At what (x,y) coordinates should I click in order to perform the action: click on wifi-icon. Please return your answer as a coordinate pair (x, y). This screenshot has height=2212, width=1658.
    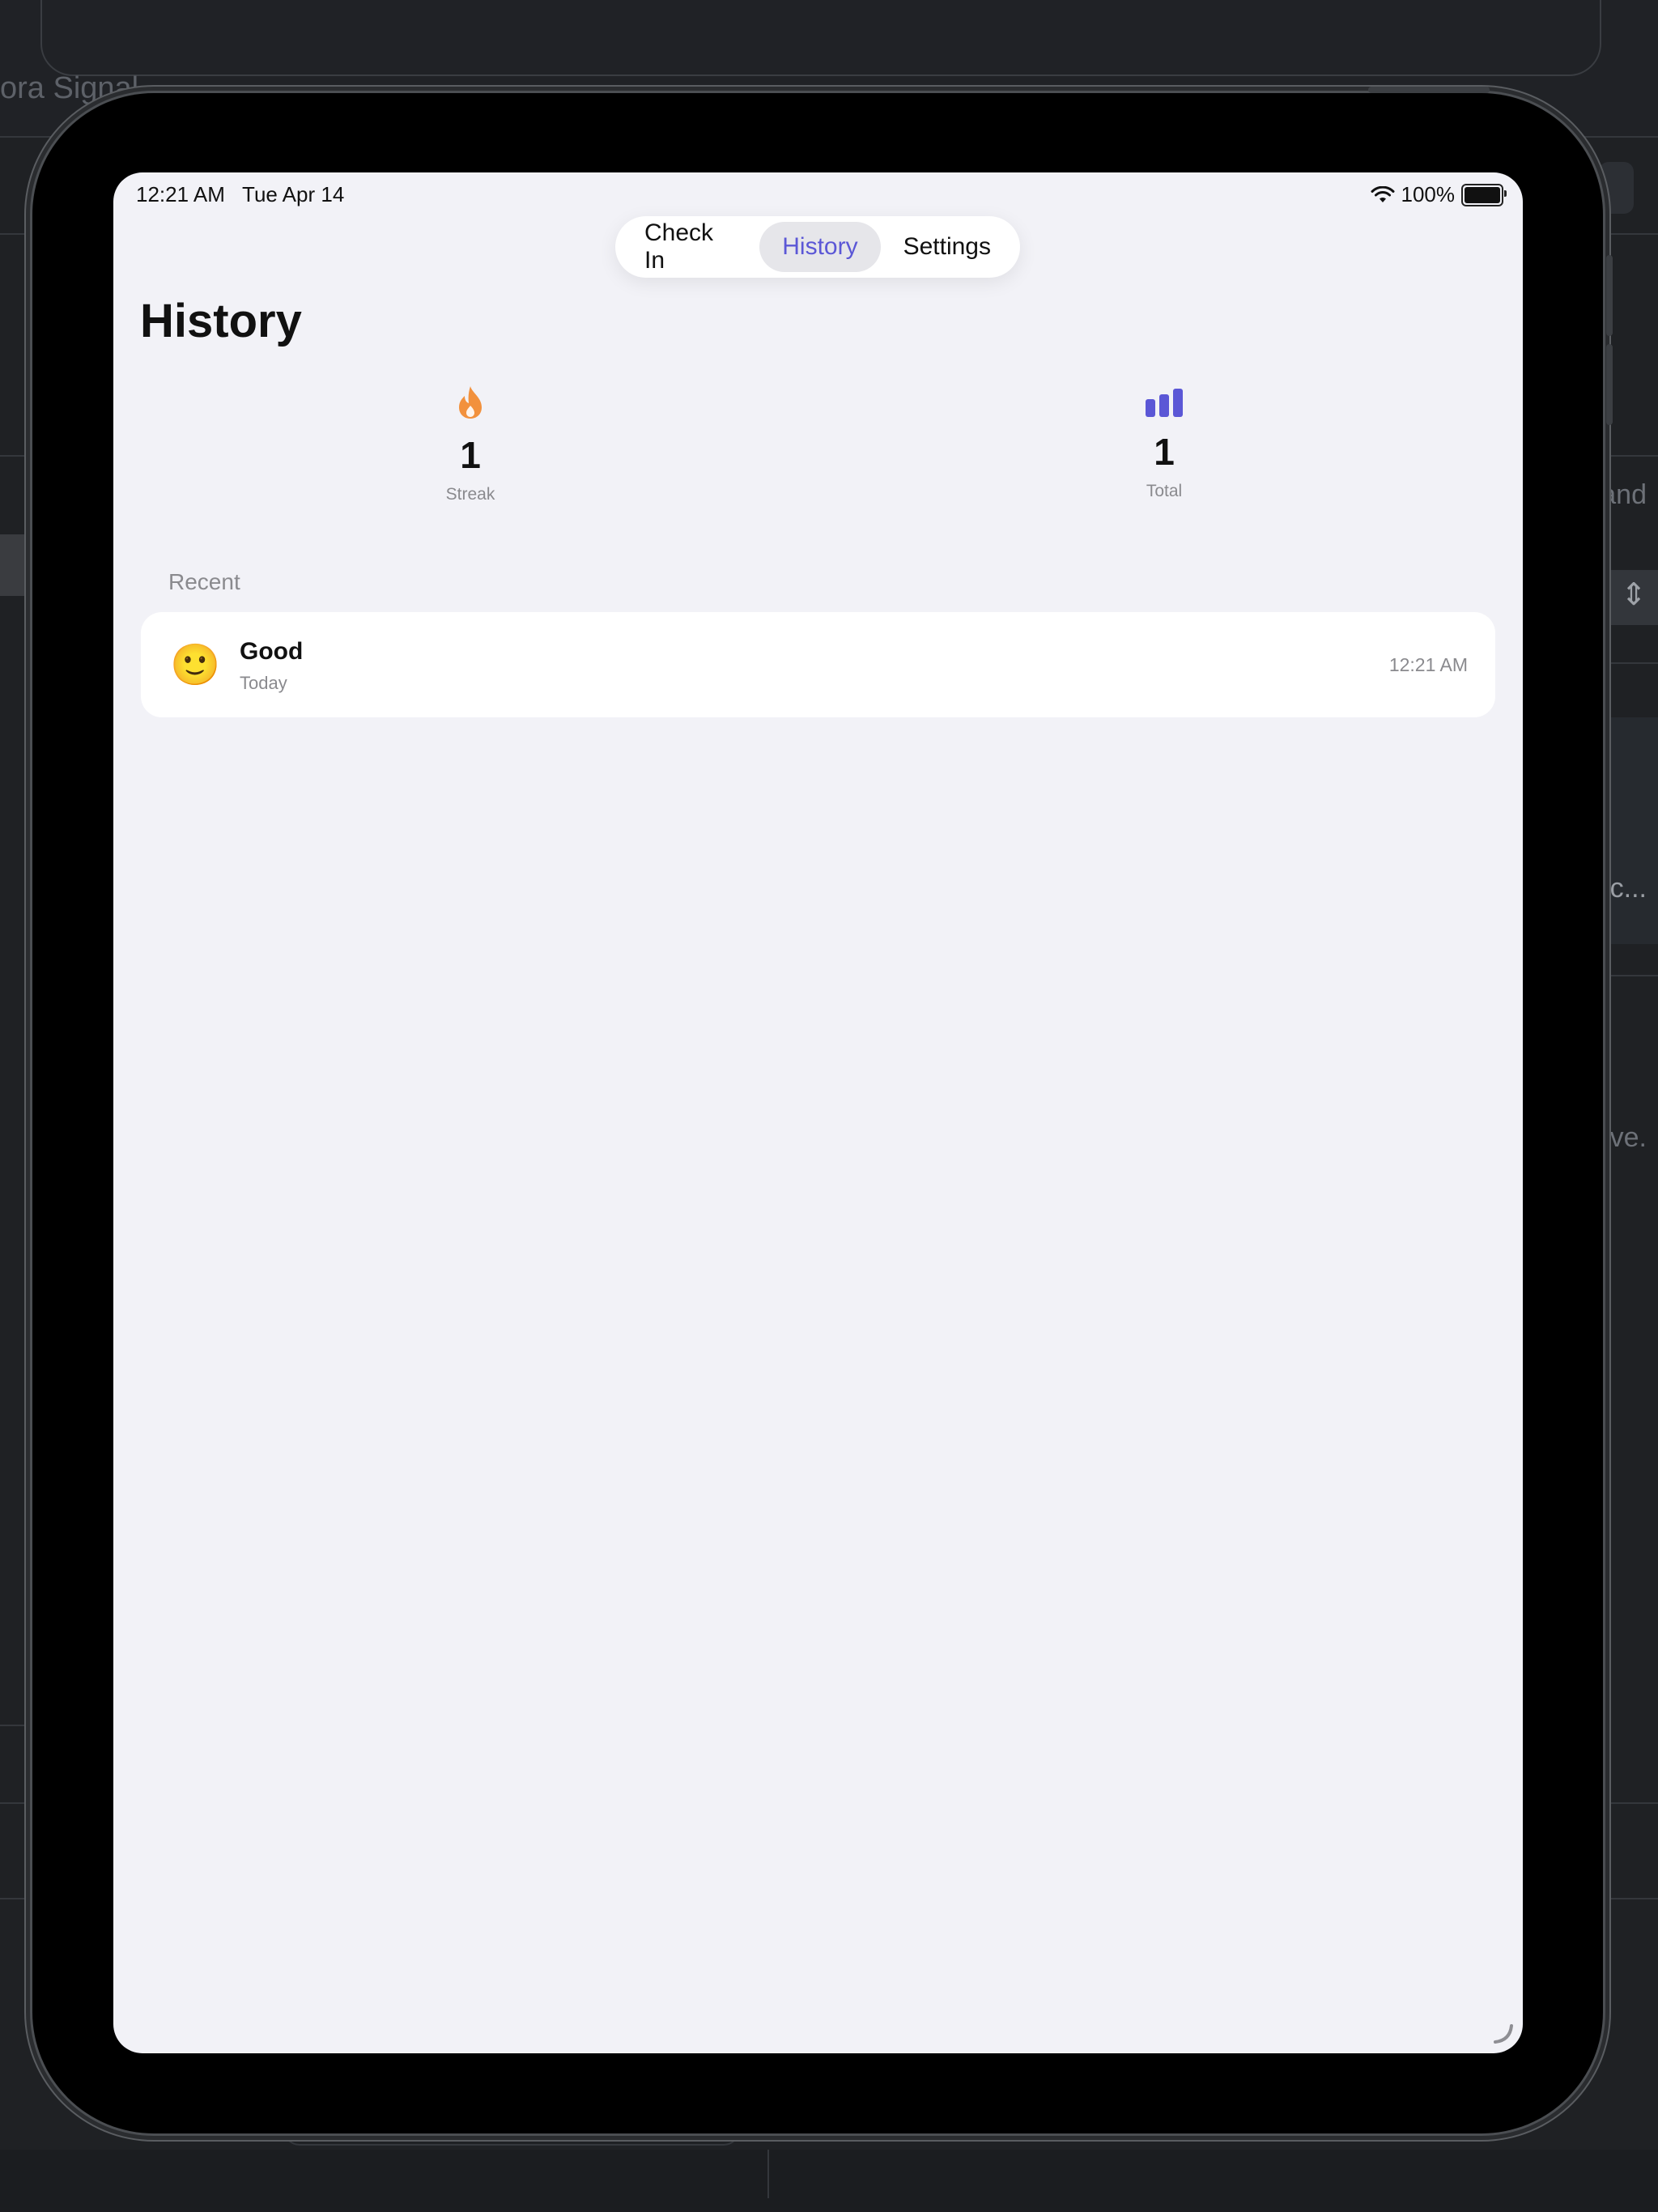
    Looking at the image, I should click on (1382, 194).